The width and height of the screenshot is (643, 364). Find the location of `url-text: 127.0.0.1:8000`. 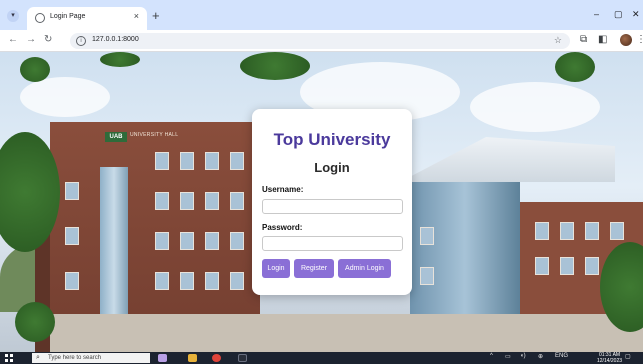

url-text: 127.0.0.1:8000 is located at coordinates (115, 39).